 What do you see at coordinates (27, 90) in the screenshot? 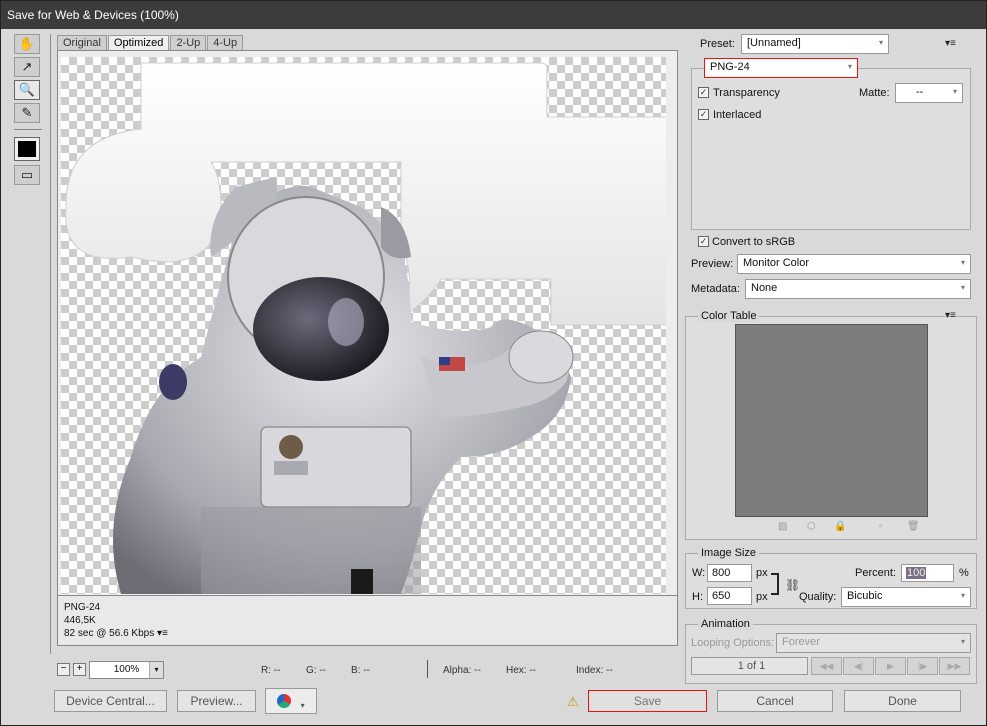
I see `zoom-tool-icon: 🔍` at bounding box center [27, 90].